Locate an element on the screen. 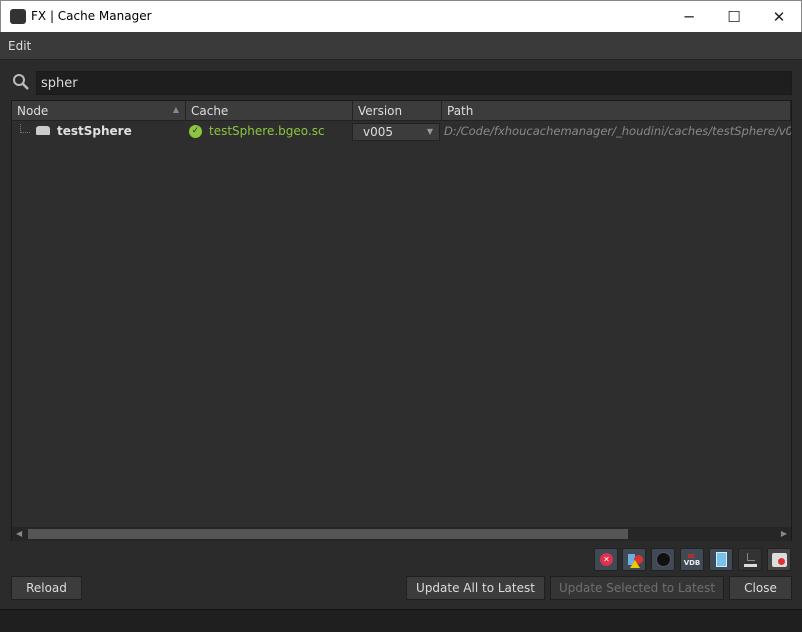  scroll-right-icon: ▶ is located at coordinates (784, 533).